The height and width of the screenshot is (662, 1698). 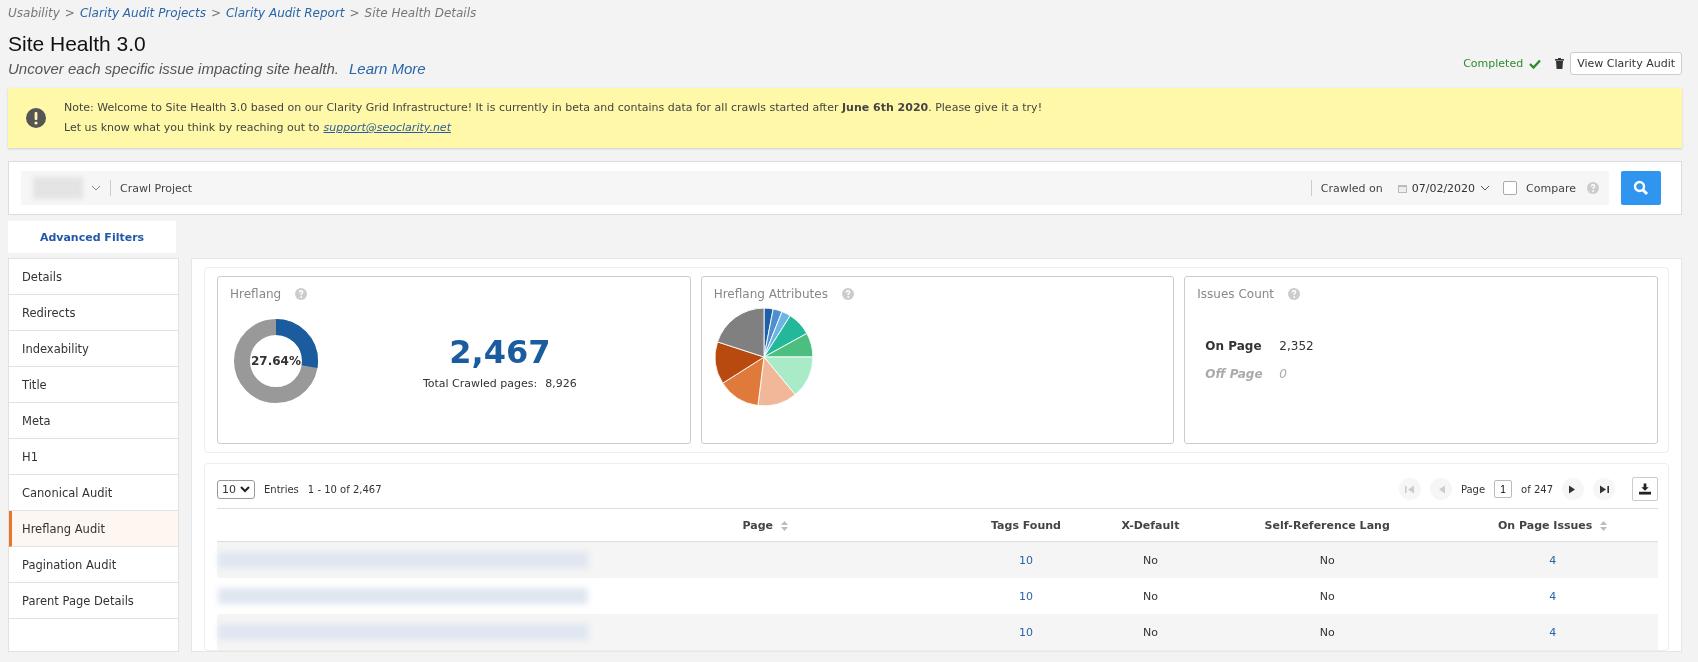 What do you see at coordinates (1626, 63) in the screenshot?
I see `view-clarity-audit-button: View Clarity Audit` at bounding box center [1626, 63].